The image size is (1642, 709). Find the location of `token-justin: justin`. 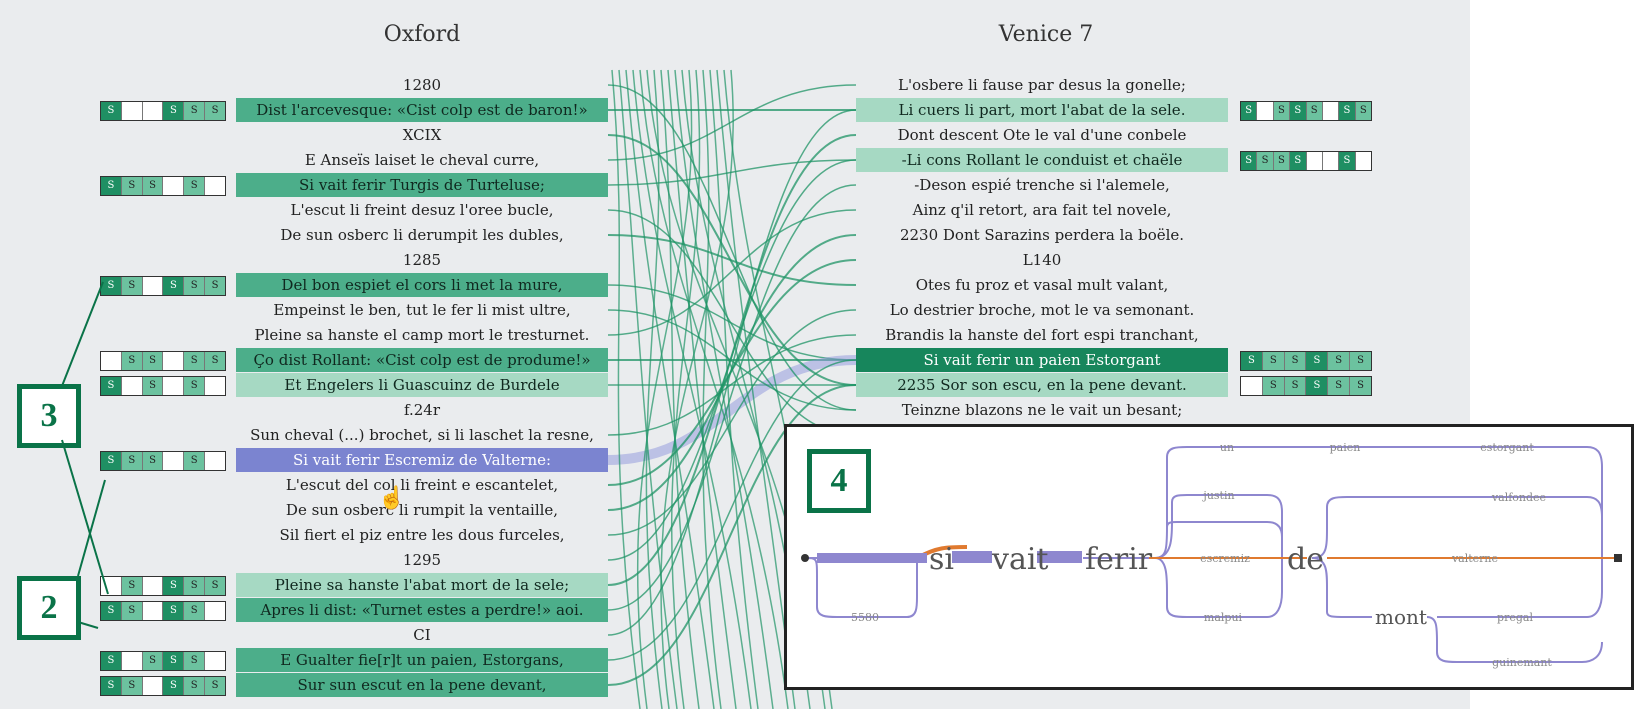

token-justin: justin is located at coordinates (1217, 495).